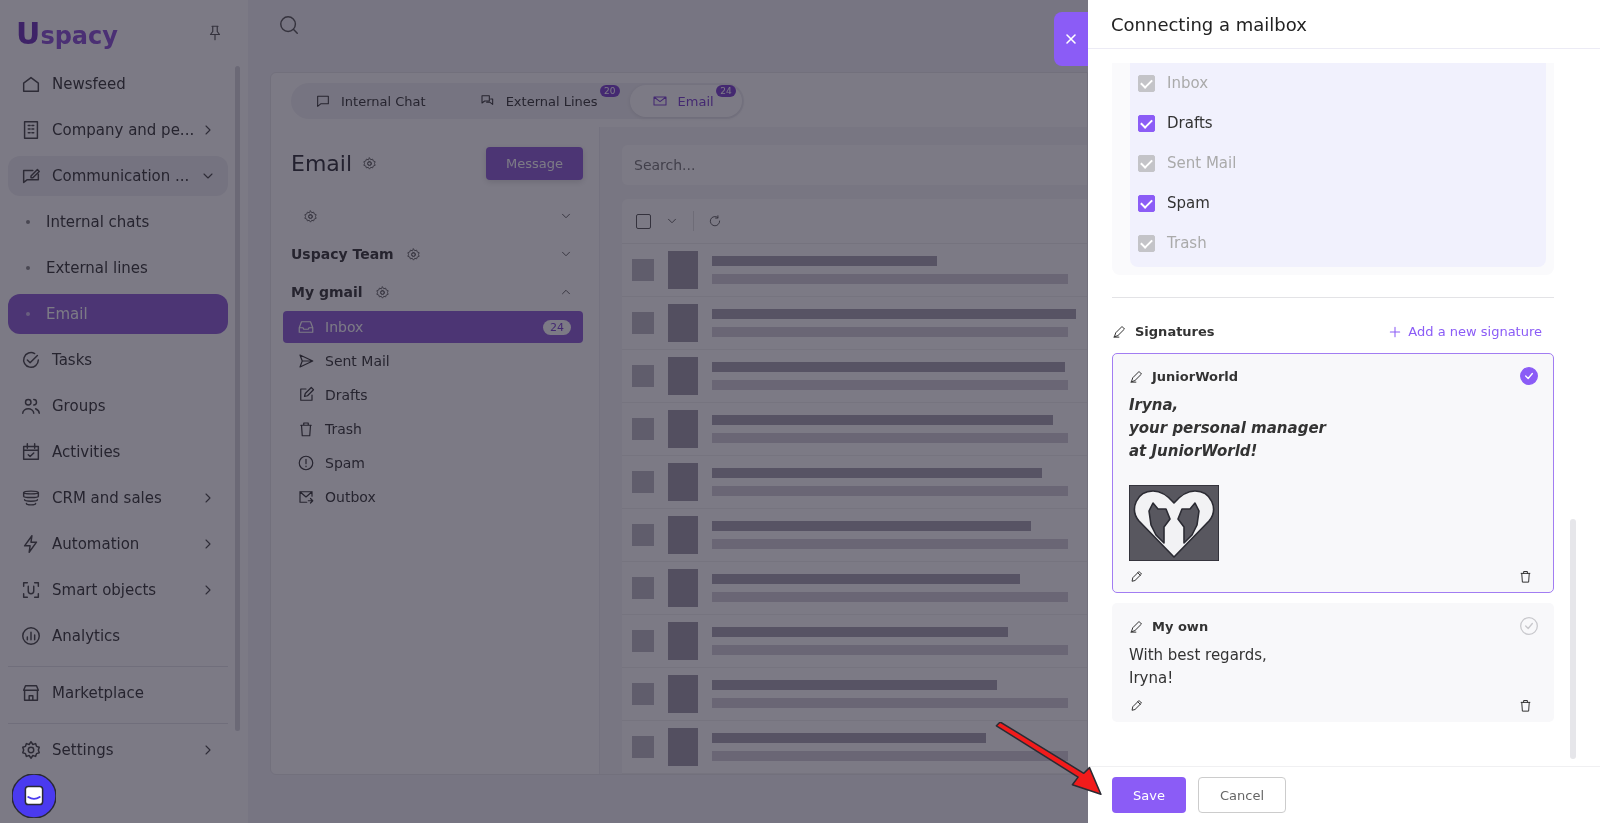 The width and height of the screenshot is (1600, 823). What do you see at coordinates (433, 463) in the screenshot?
I see `folder-item: Spam` at bounding box center [433, 463].